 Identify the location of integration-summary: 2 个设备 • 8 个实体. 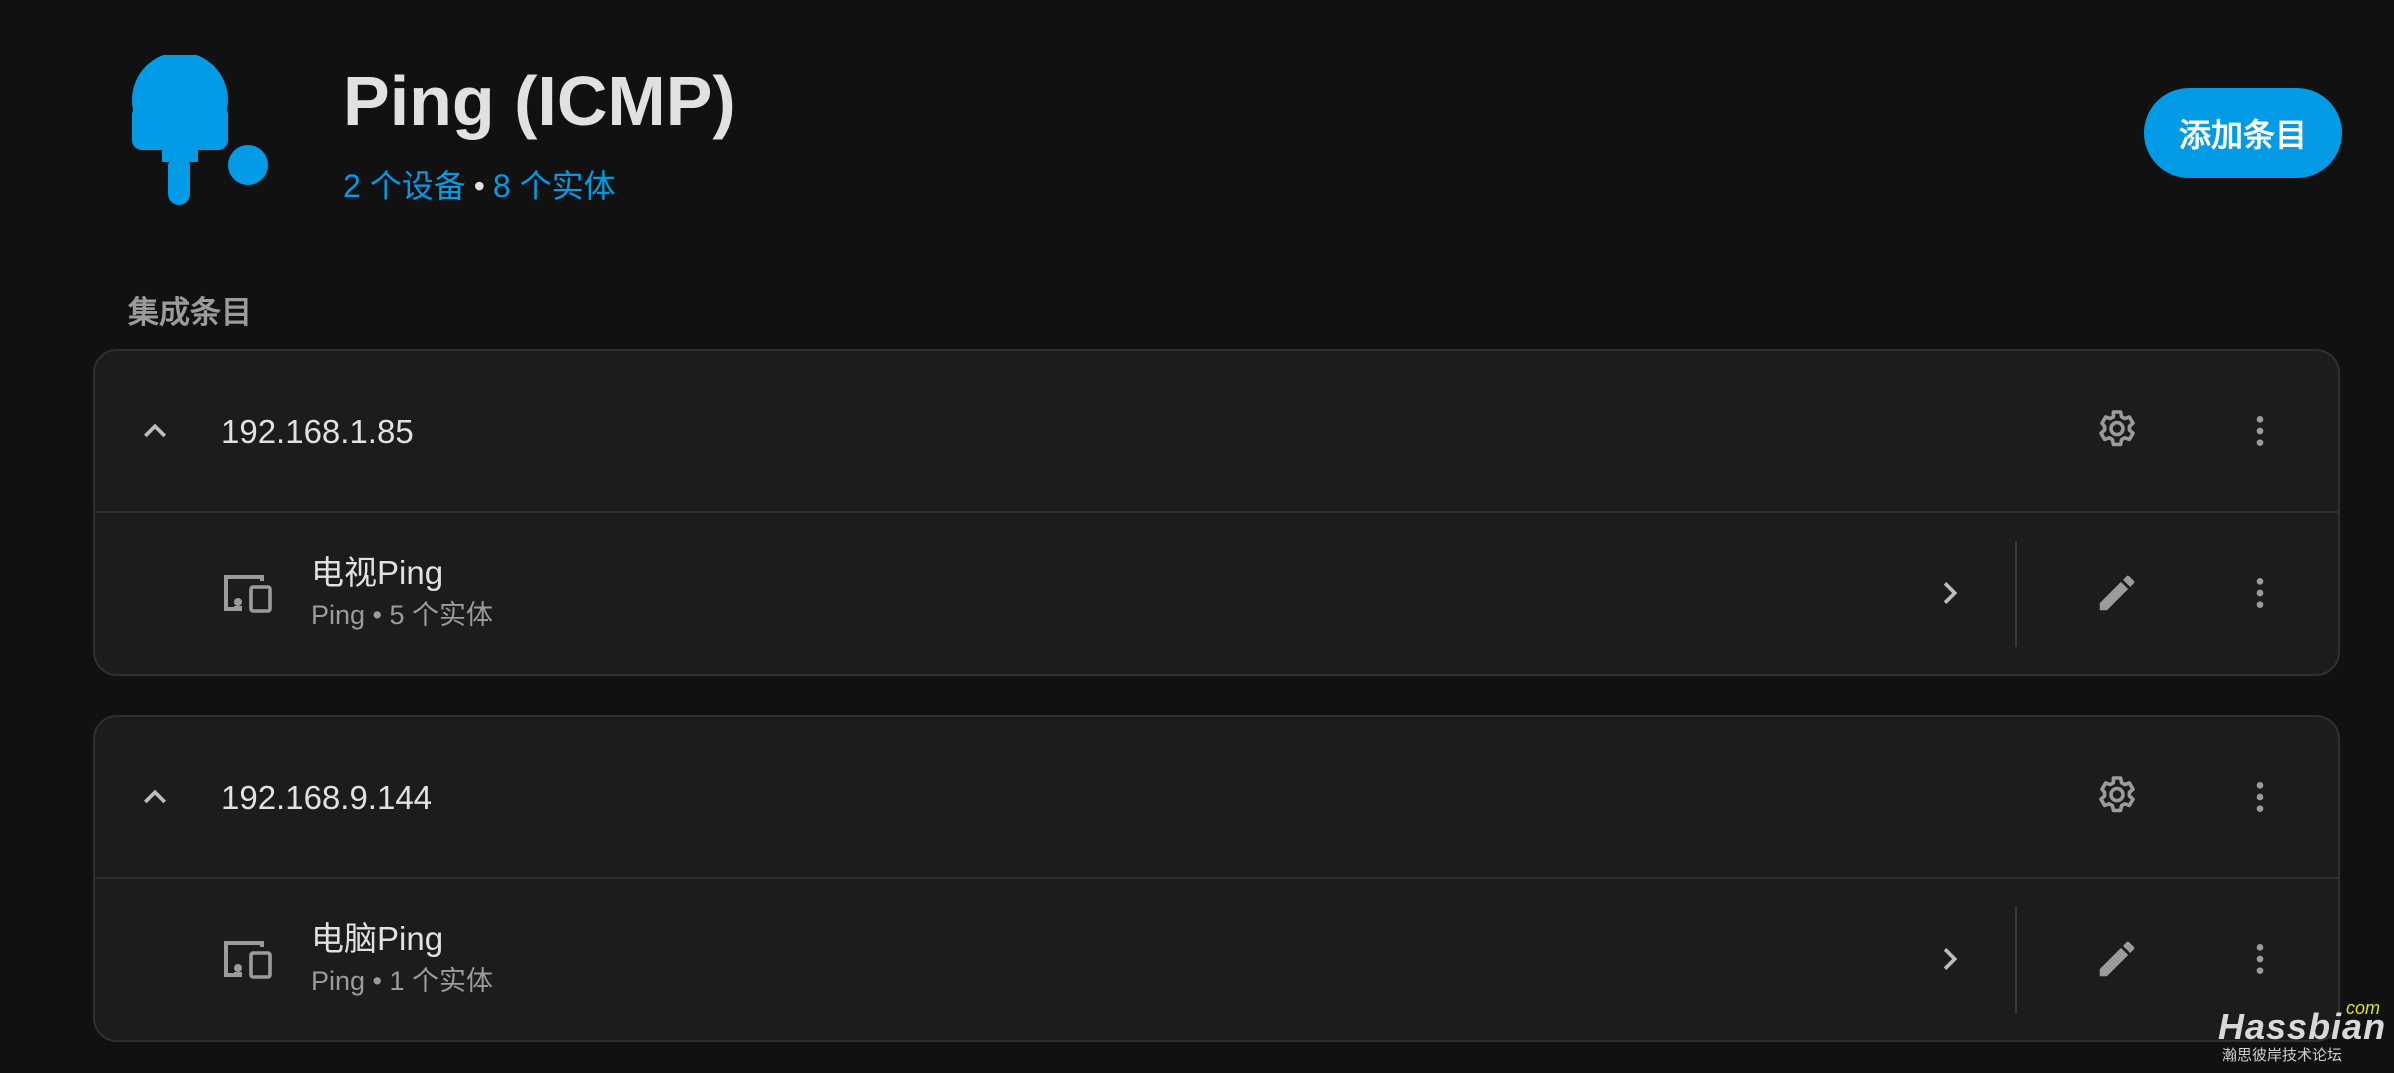
(479, 186).